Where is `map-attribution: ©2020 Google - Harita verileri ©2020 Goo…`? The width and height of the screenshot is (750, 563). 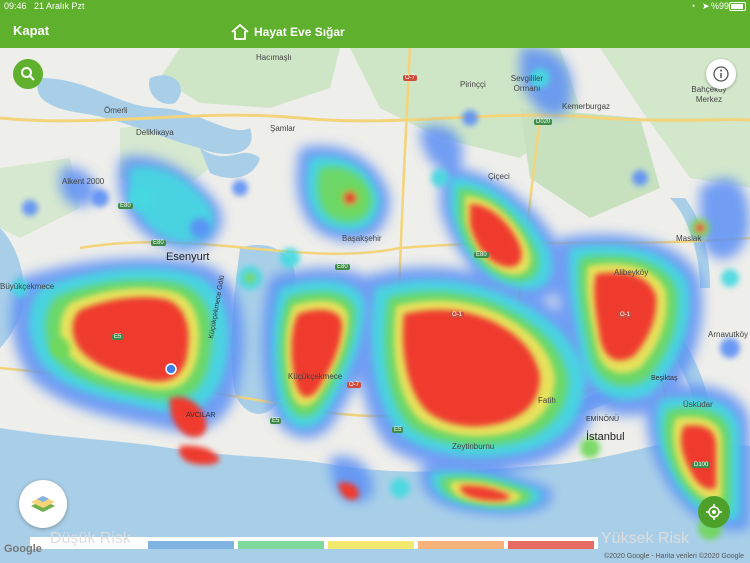 map-attribution: ©2020 Google - Harita verileri ©2020 Goo… is located at coordinates (674, 556).